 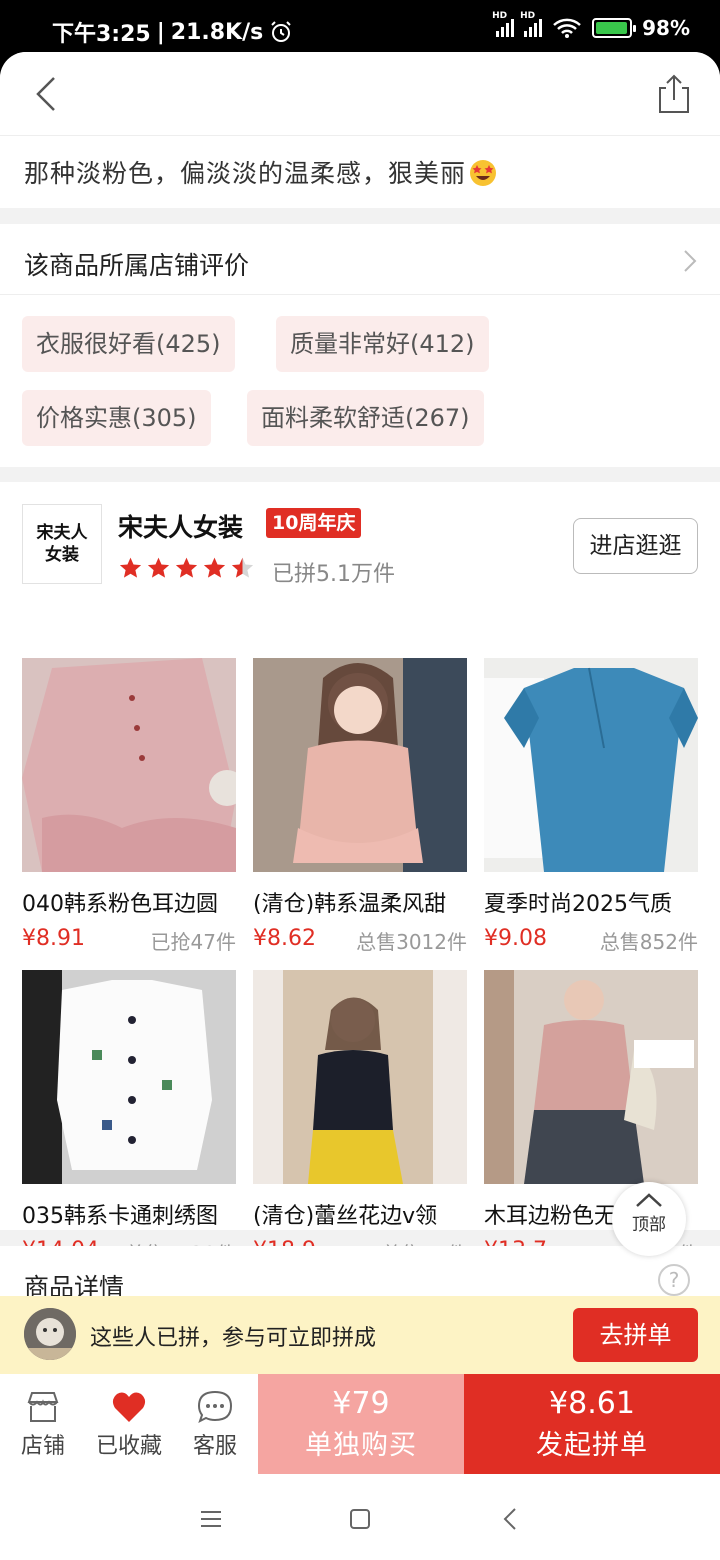 What do you see at coordinates (62, 544) in the screenshot?
I see `shop-logo: 宋夫人女装` at bounding box center [62, 544].